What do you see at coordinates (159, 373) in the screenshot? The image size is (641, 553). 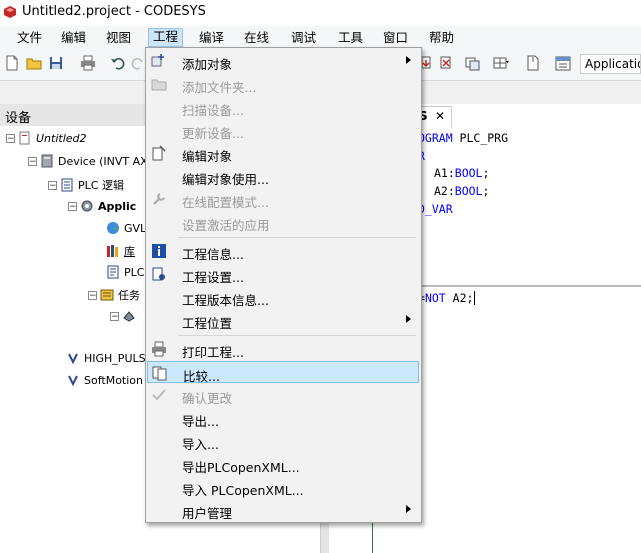 I see `compare-icon` at bounding box center [159, 373].